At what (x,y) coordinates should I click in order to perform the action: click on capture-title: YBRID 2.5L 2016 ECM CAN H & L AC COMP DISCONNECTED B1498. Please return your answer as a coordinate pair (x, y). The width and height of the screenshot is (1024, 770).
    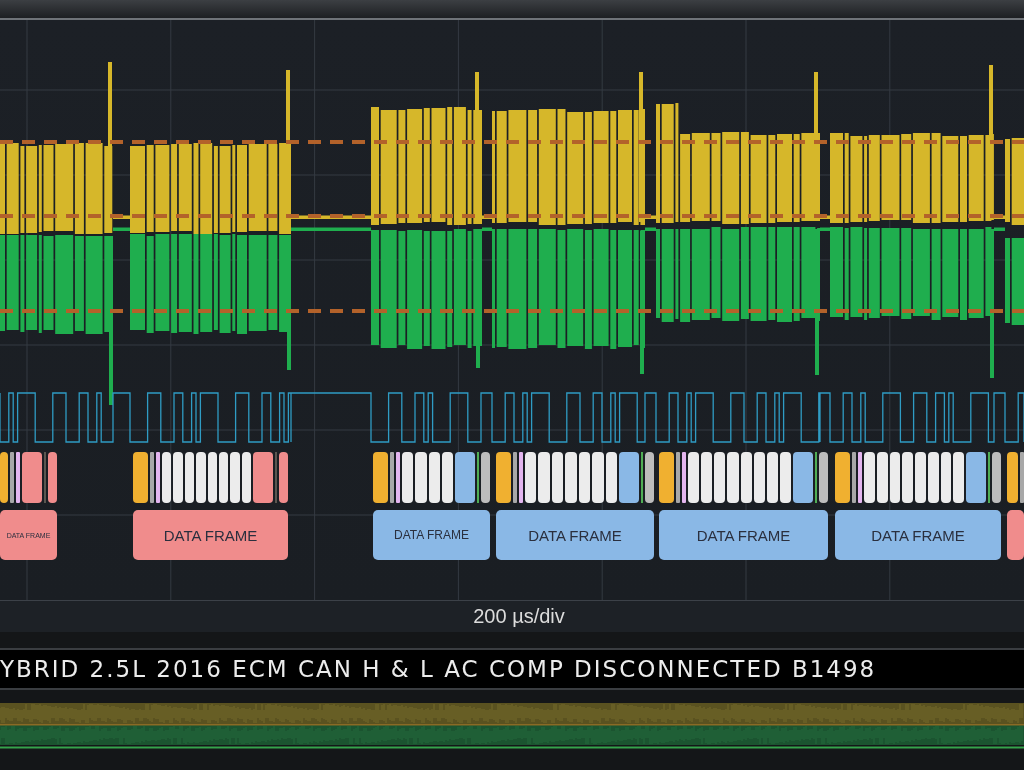
    Looking at the image, I should click on (438, 669).